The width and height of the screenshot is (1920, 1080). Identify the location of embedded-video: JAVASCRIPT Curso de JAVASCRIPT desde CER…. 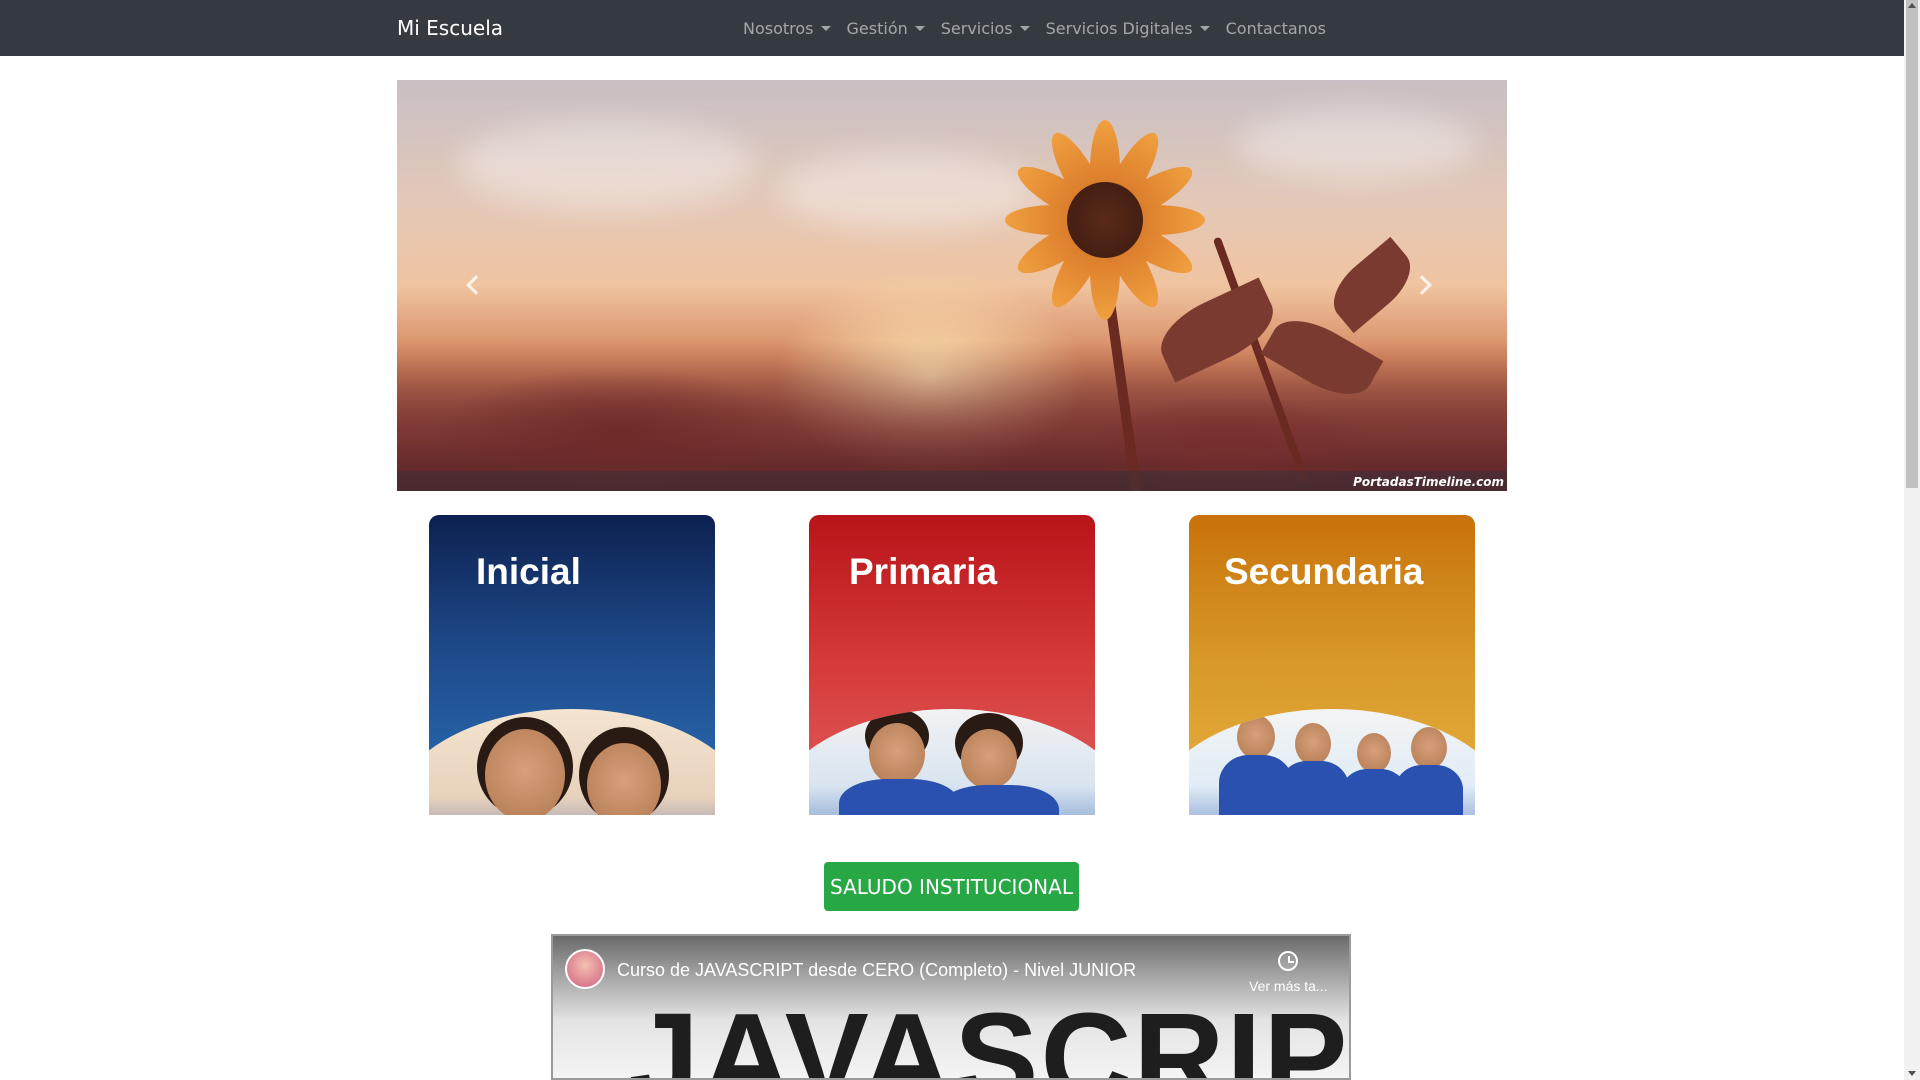
(951, 1007).